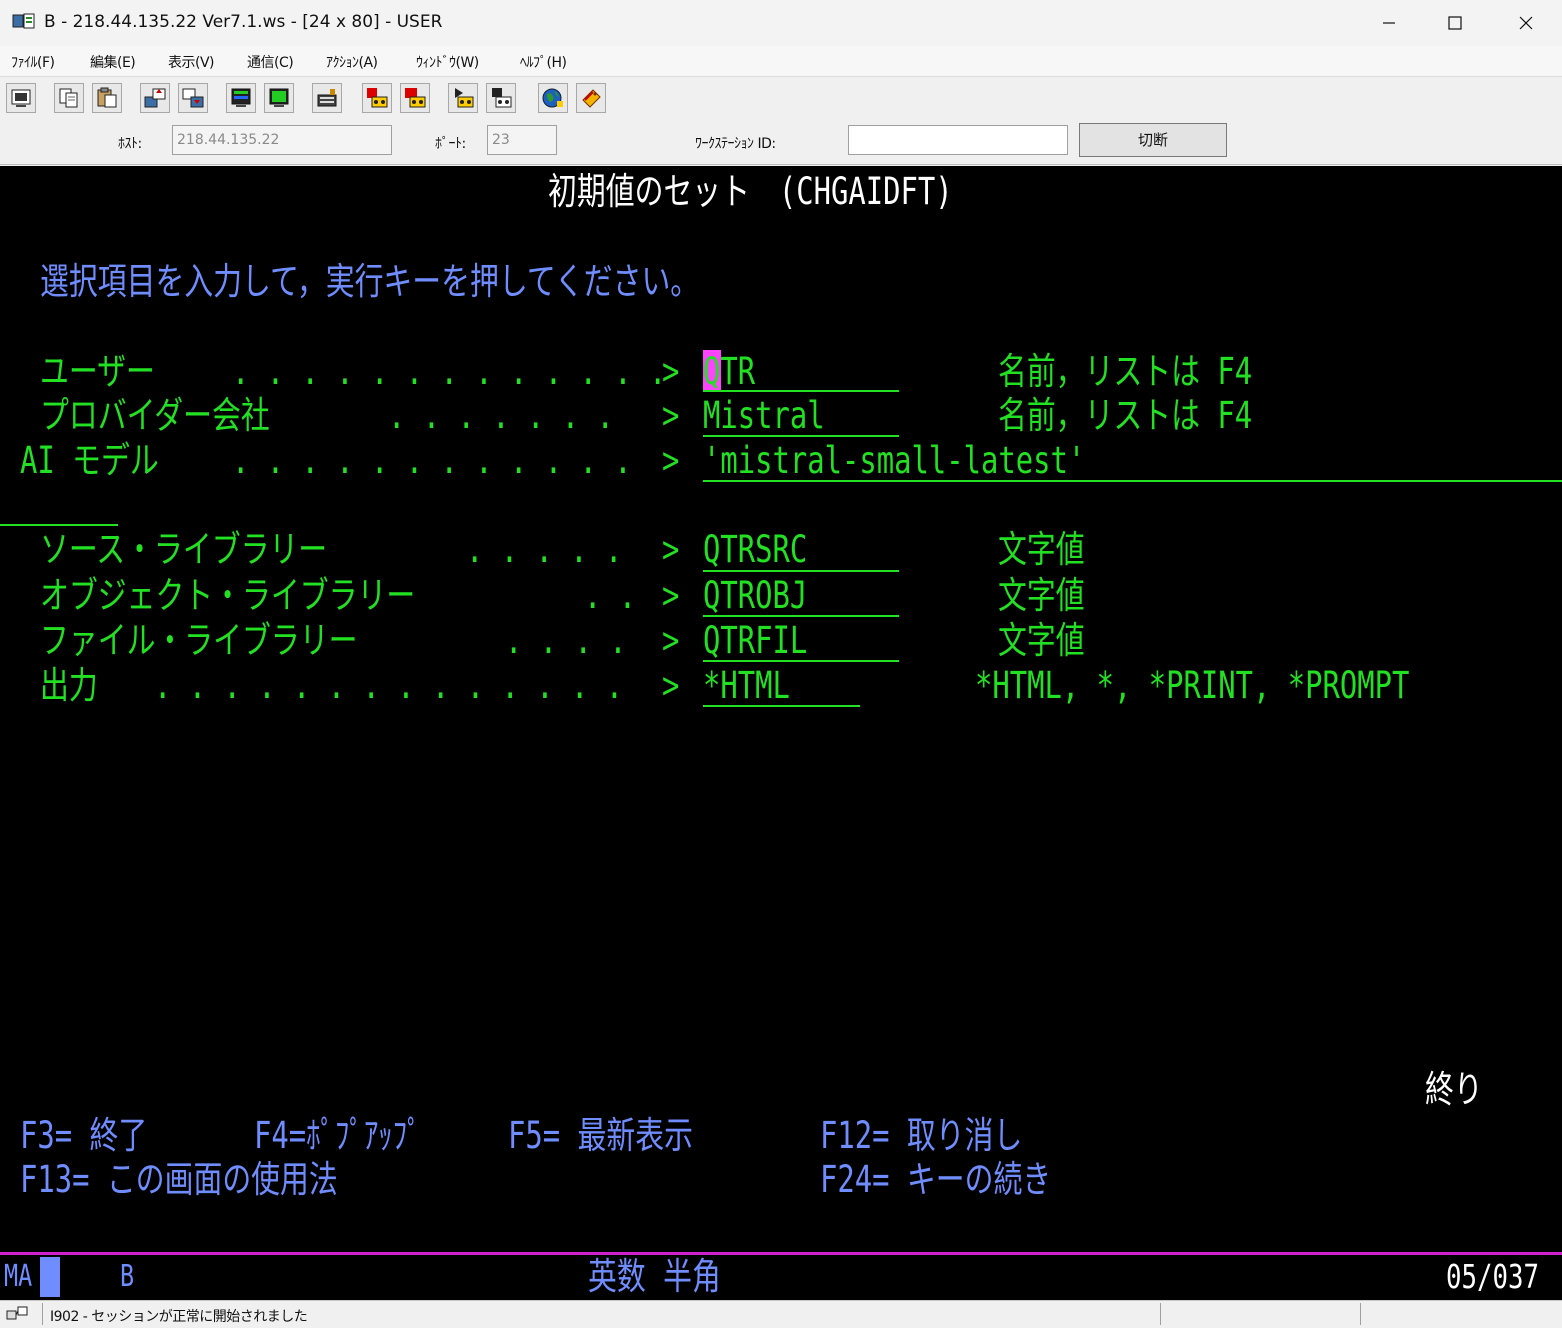 The height and width of the screenshot is (1328, 1562). I want to click on disconnect-button: 切断, so click(1153, 140).